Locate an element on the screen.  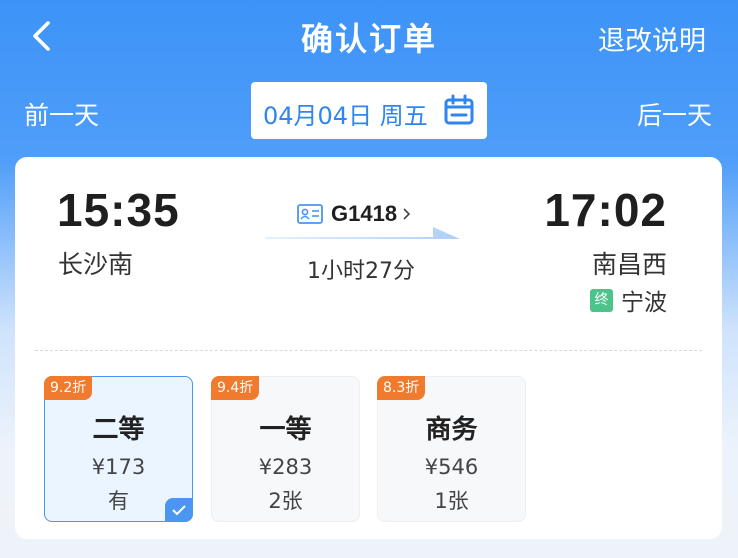
next-day-button: 后一天 is located at coordinates (674, 114).